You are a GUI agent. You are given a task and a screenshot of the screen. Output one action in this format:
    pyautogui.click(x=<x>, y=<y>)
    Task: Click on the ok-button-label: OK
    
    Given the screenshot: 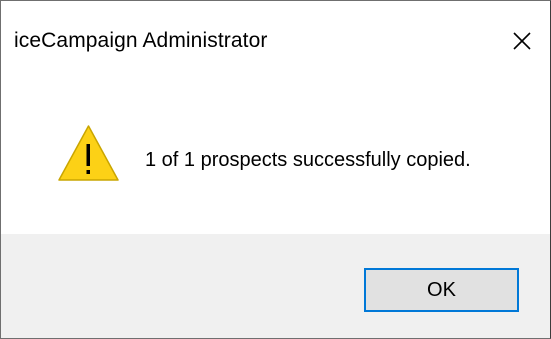 What is the action you would take?
    pyautogui.click(x=441, y=289)
    